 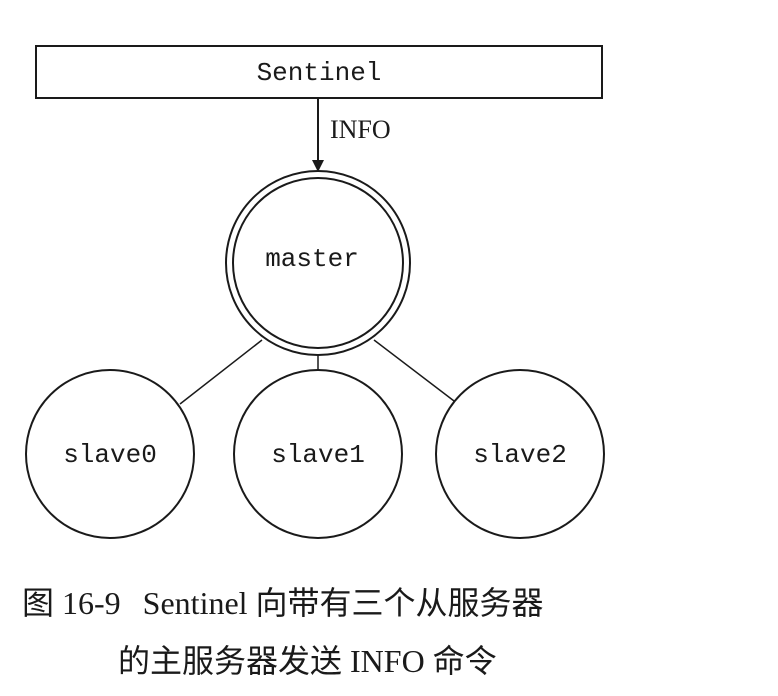 I want to click on figure-caption-line-1: 图 16-9 Sentinel 向带有三个从服务器, so click(x=372, y=601).